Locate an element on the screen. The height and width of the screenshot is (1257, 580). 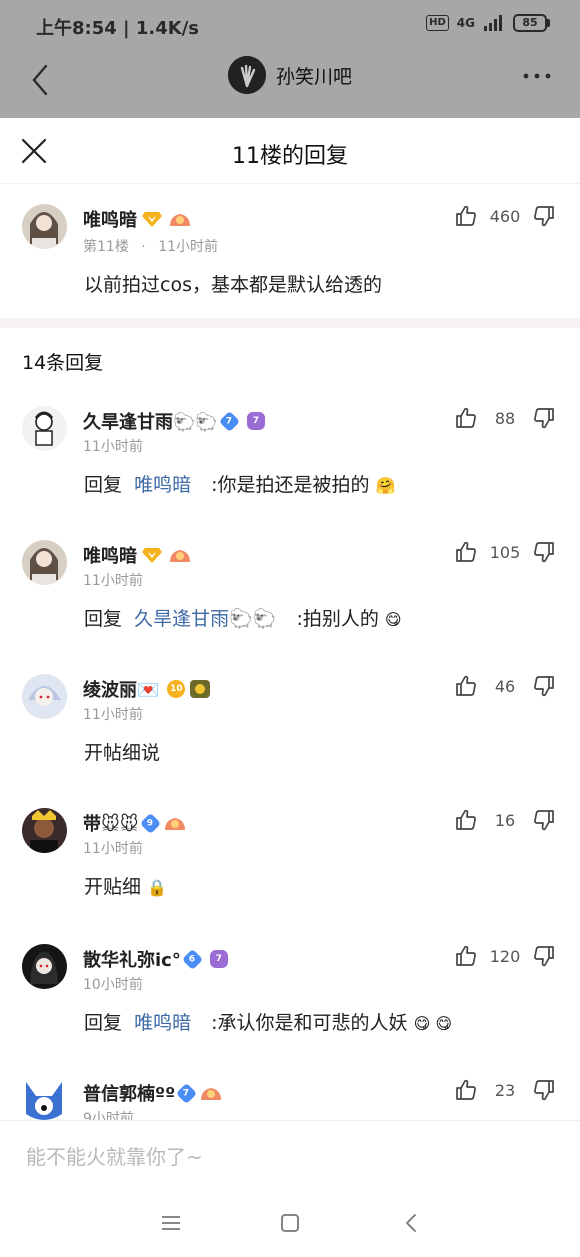
vote-controls: 105 is located at coordinates (505, 552).